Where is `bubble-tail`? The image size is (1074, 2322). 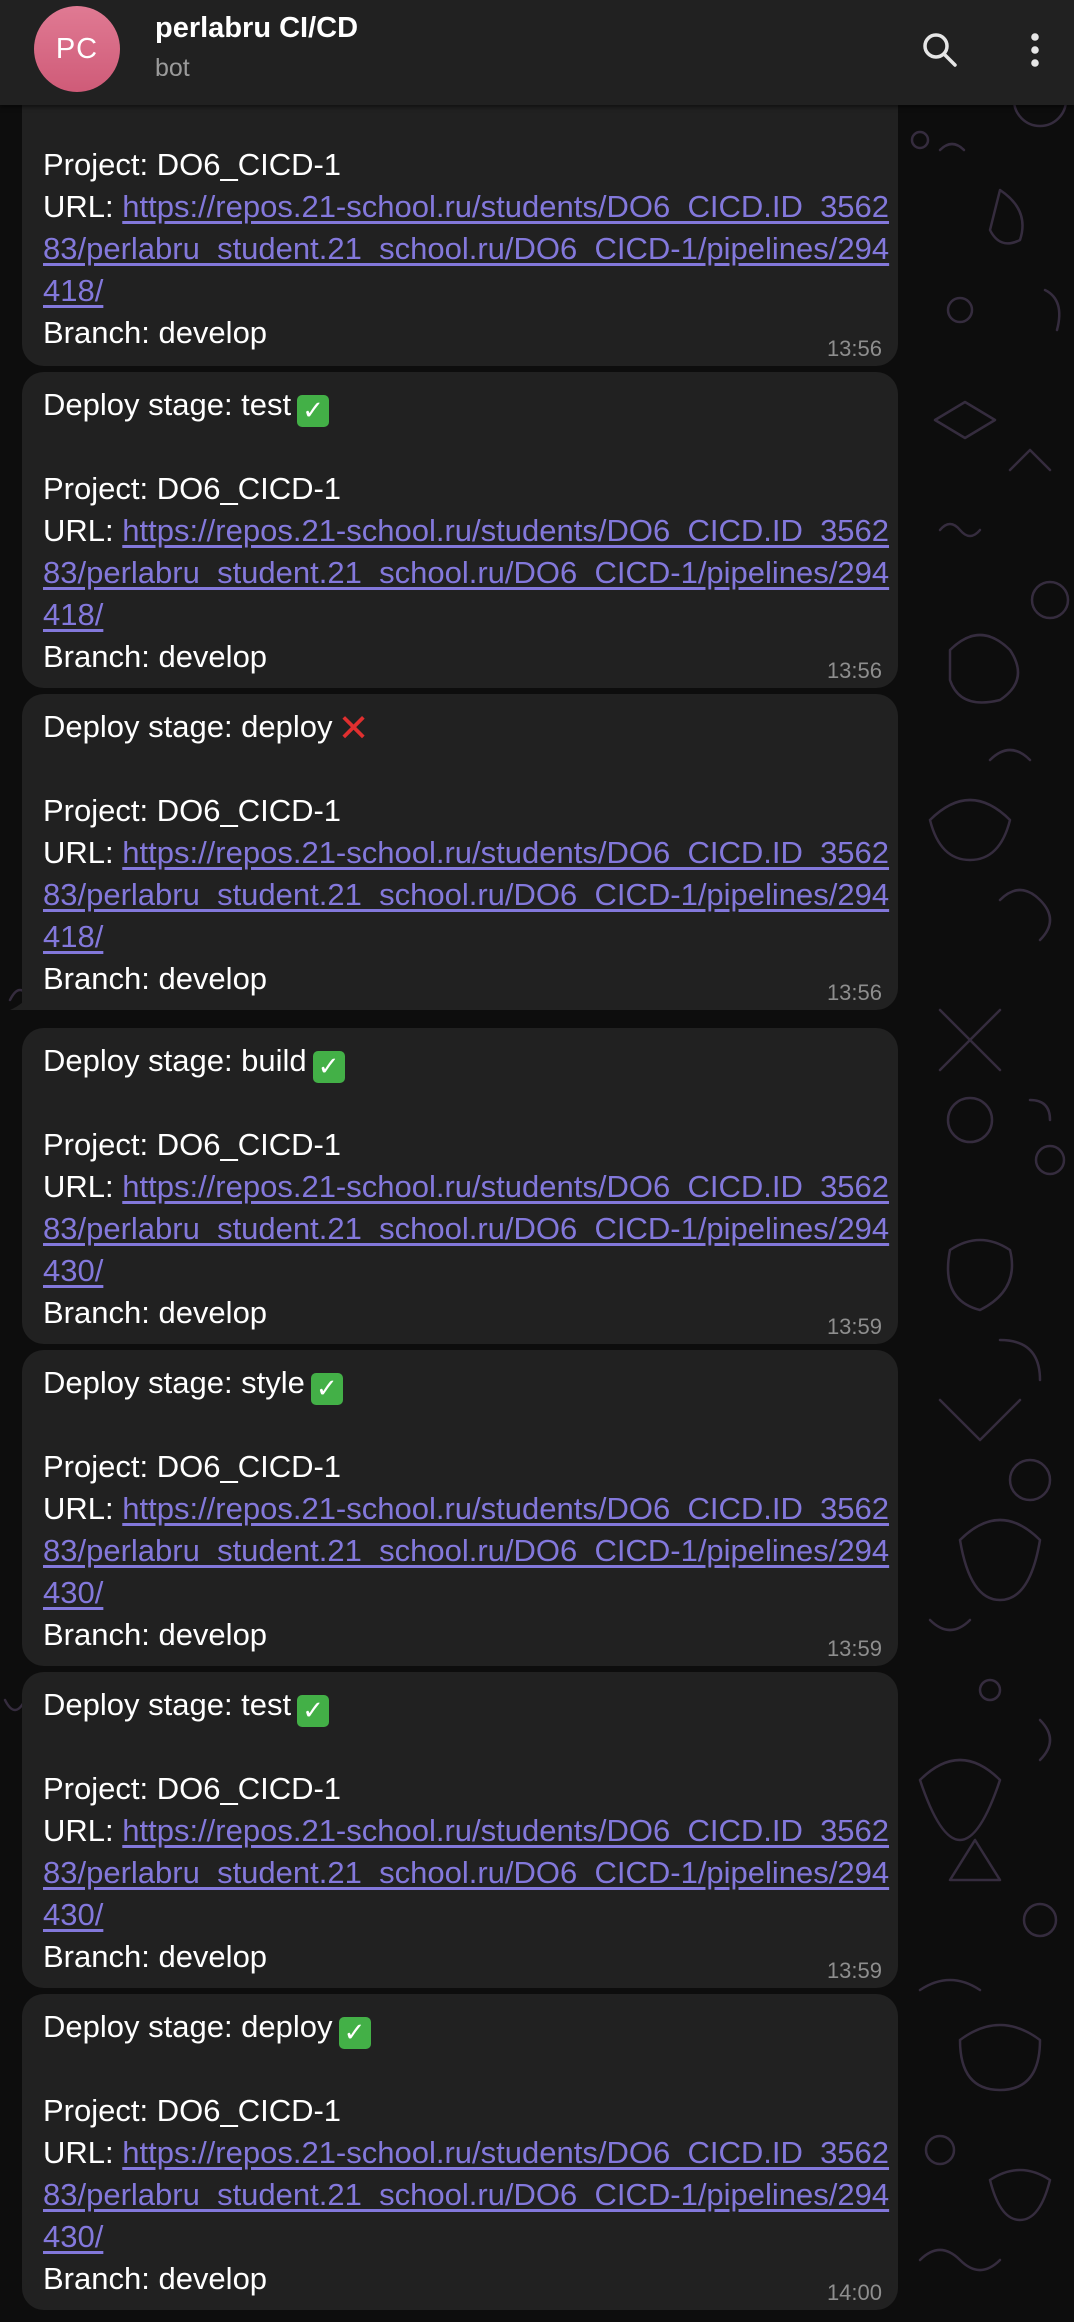
bubble-tail is located at coordinates (22, 1000).